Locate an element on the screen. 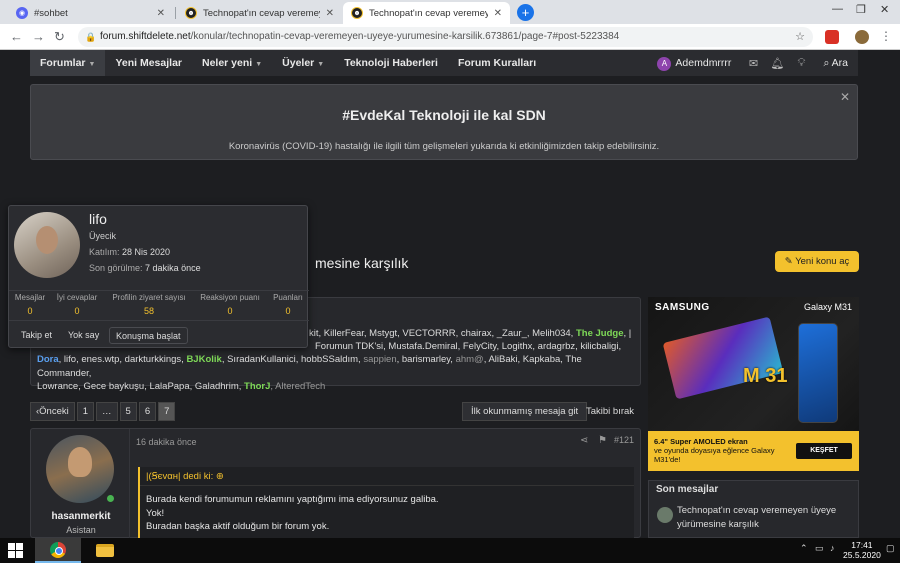 This screenshot has height=563, width=900. taskbar-chrome is located at coordinates (58, 550).